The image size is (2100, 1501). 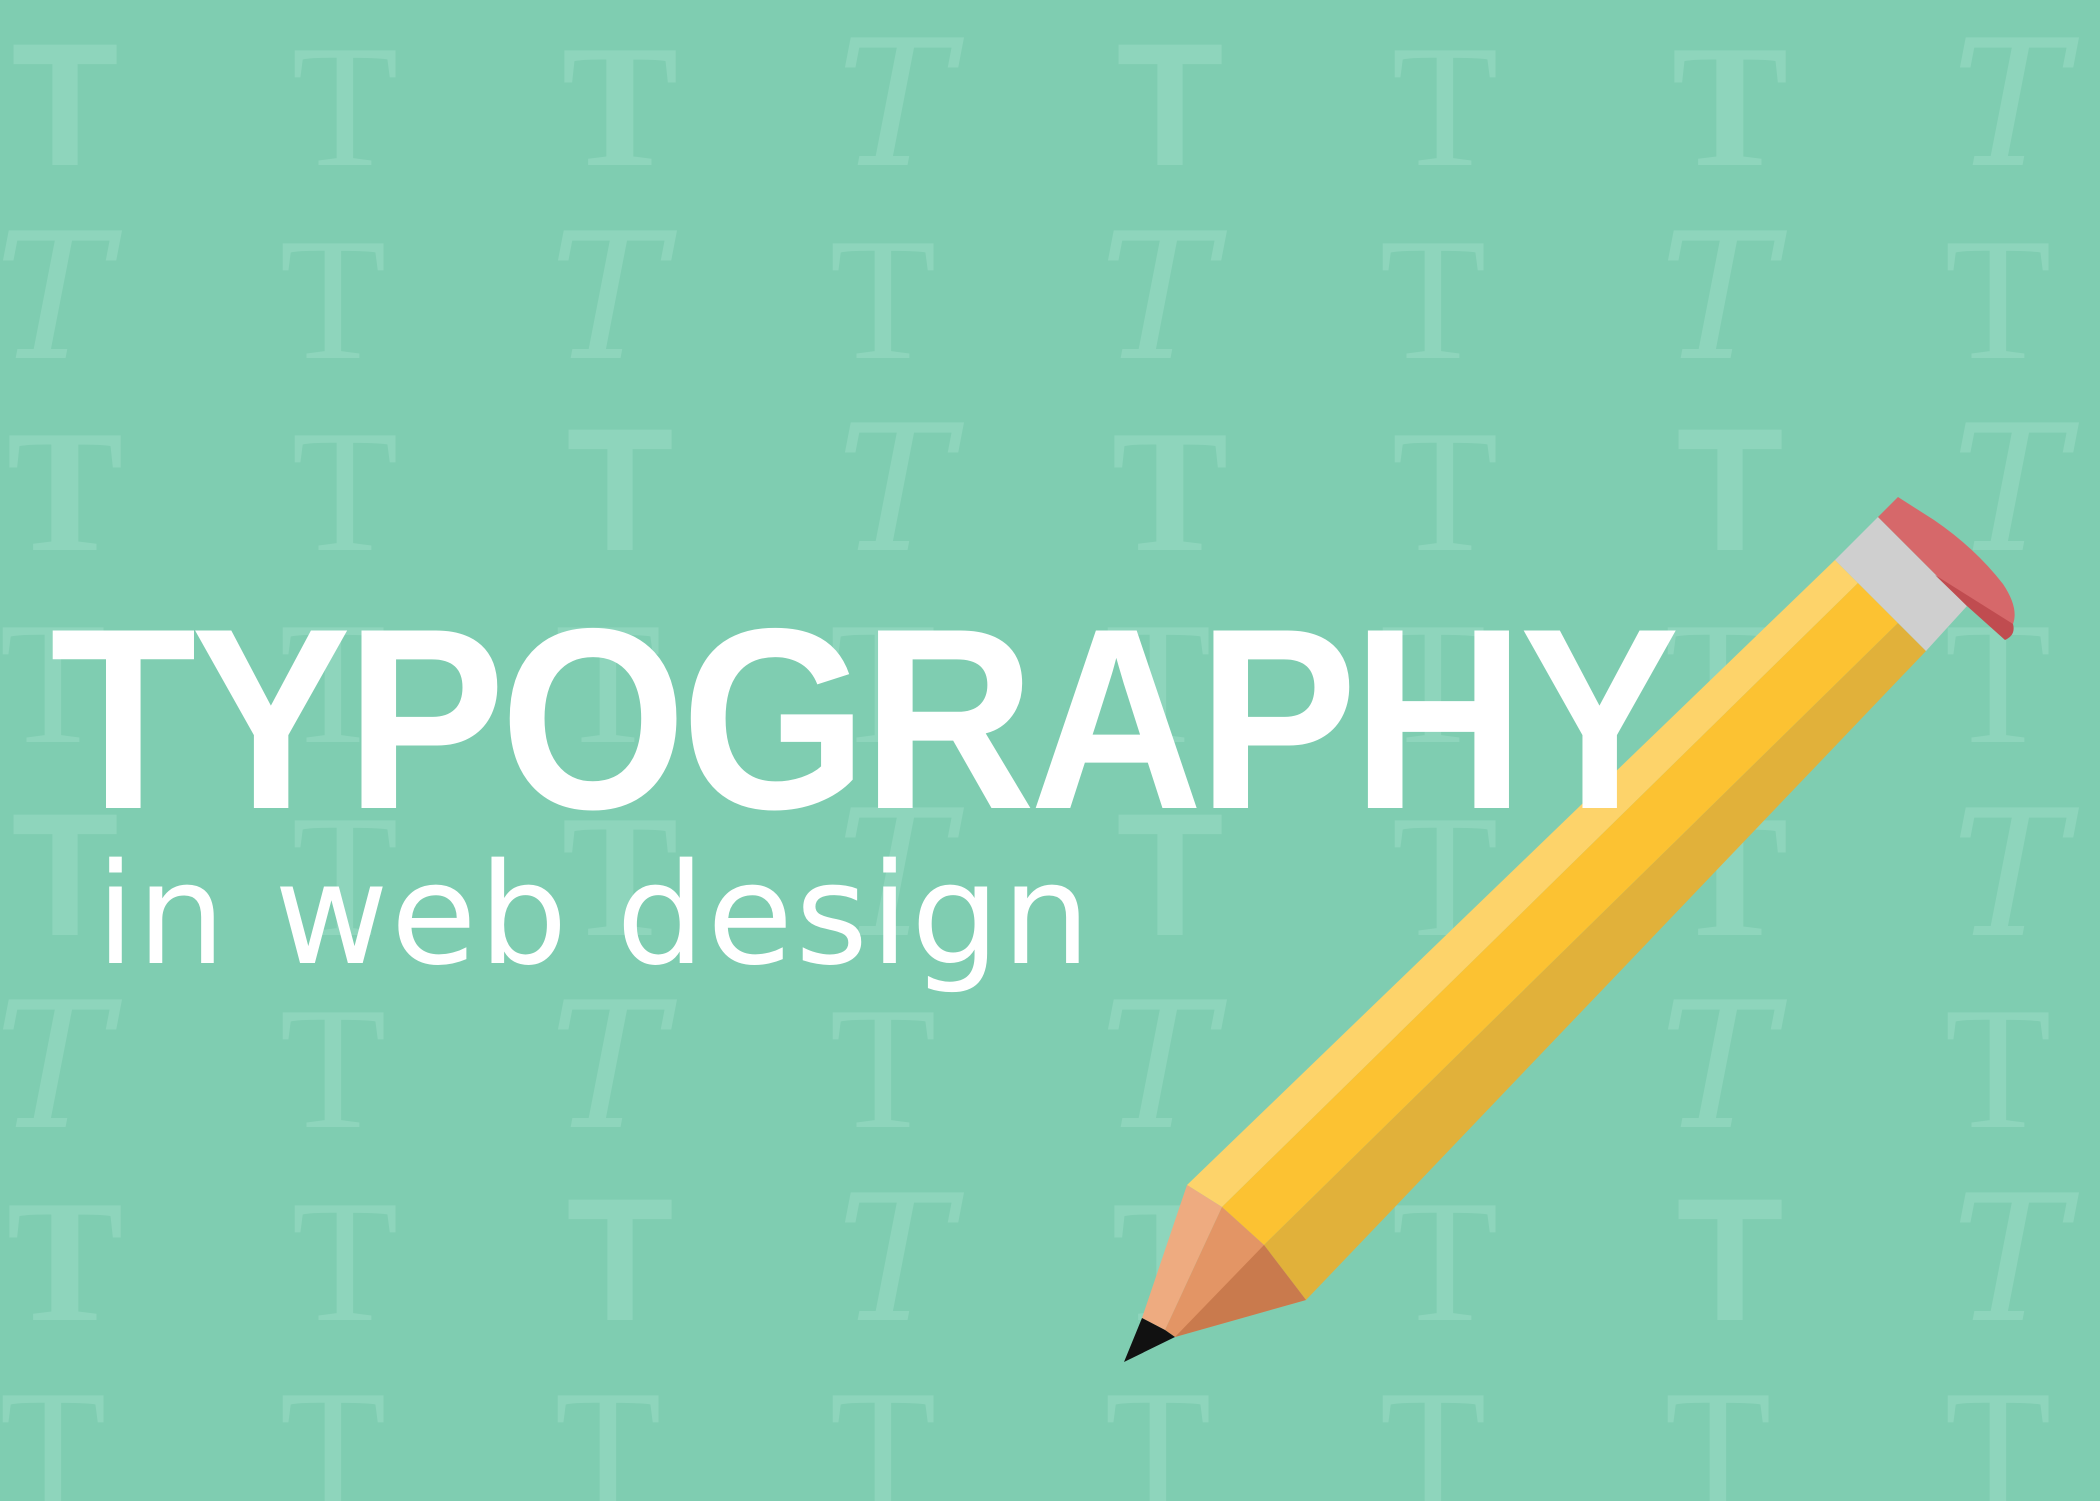 What do you see at coordinates (594, 915) in the screenshot?
I see `page-subtitle: in web design` at bounding box center [594, 915].